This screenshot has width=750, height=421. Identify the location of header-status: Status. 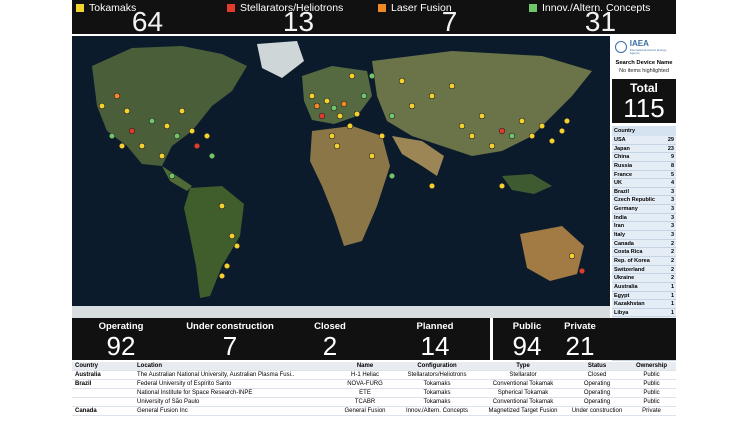
(597, 366).